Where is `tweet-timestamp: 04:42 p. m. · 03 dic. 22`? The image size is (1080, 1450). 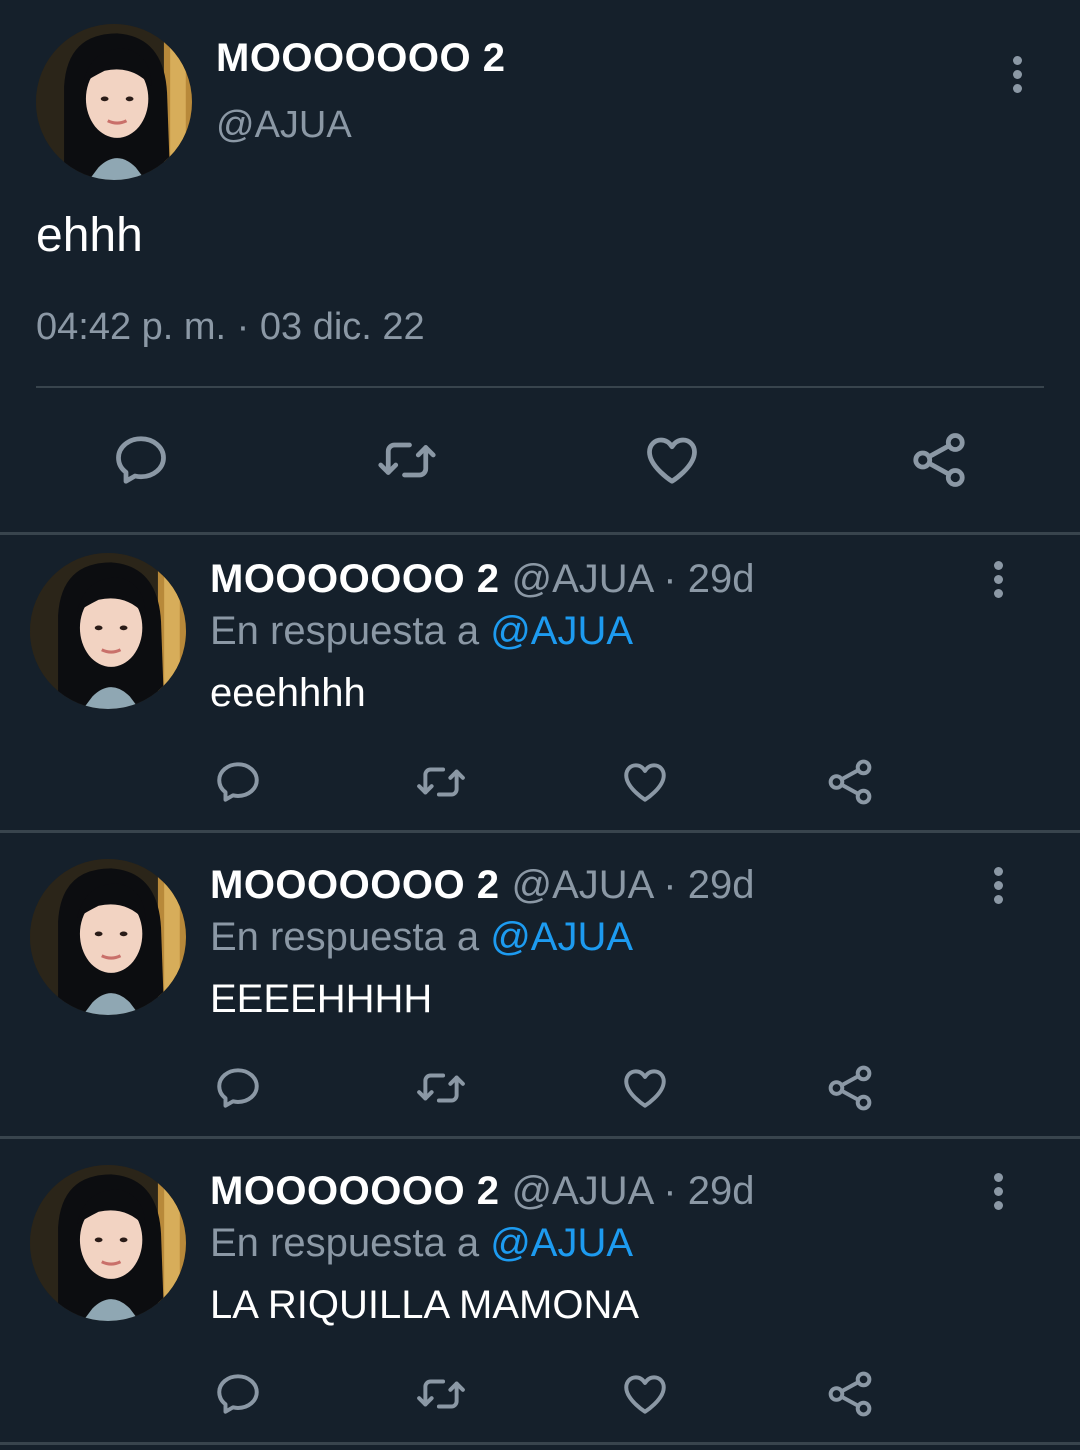
tweet-timestamp: 04:42 p. m. · 03 dic. 22 is located at coordinates (230, 327).